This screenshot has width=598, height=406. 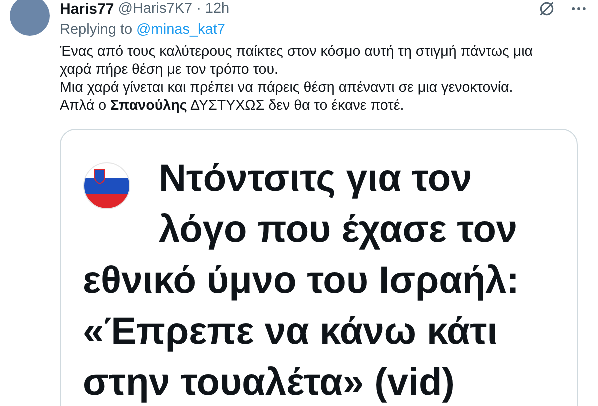 What do you see at coordinates (233, 106) in the screenshot?
I see `tweet-text-line: Απλά ο Σπανούλης ΔΥΣΤΥΧΩΣ δεν θα το έκανε ποτέ.` at bounding box center [233, 106].